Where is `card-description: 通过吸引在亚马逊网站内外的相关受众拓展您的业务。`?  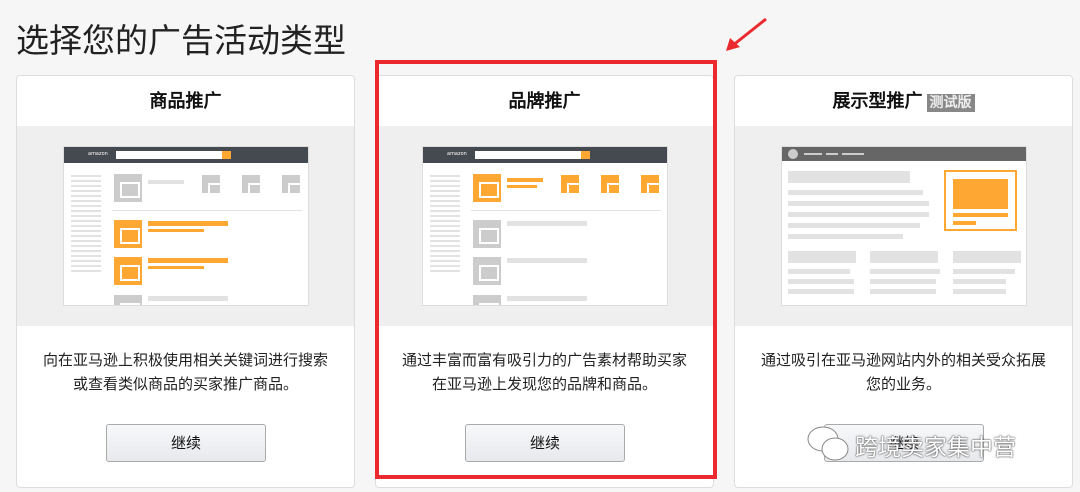 card-description: 通过吸引在亚马逊网站内外的相关受众拓展您的业务。 is located at coordinates (903, 372).